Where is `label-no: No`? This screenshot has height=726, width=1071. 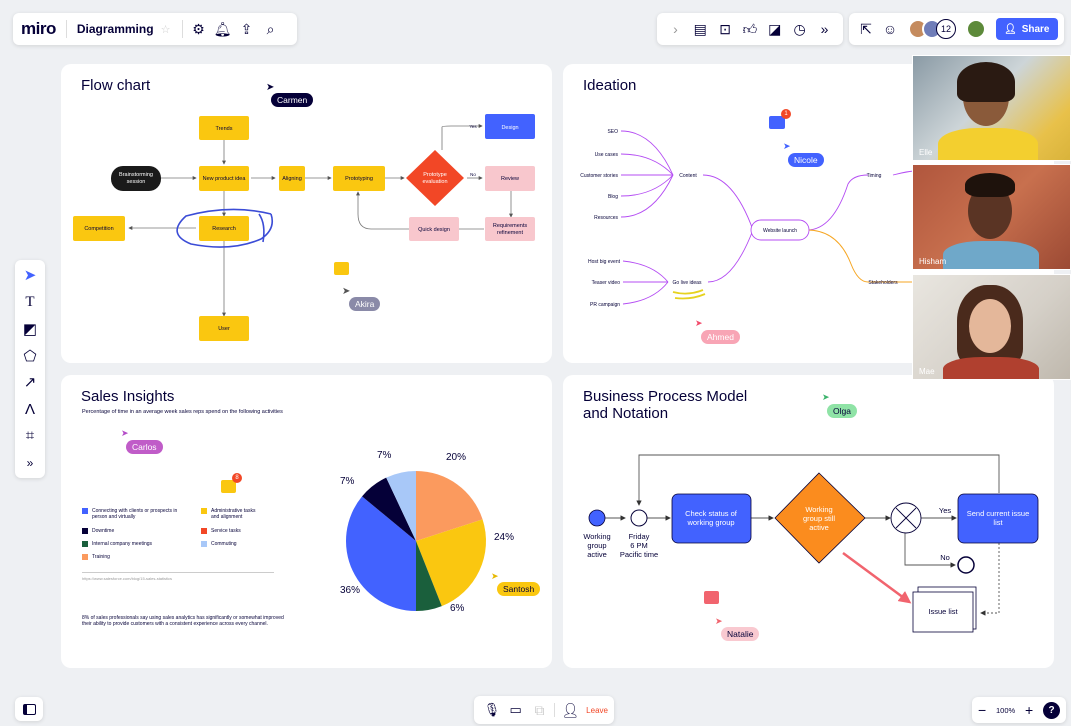
label-no: No is located at coordinates (473, 174).